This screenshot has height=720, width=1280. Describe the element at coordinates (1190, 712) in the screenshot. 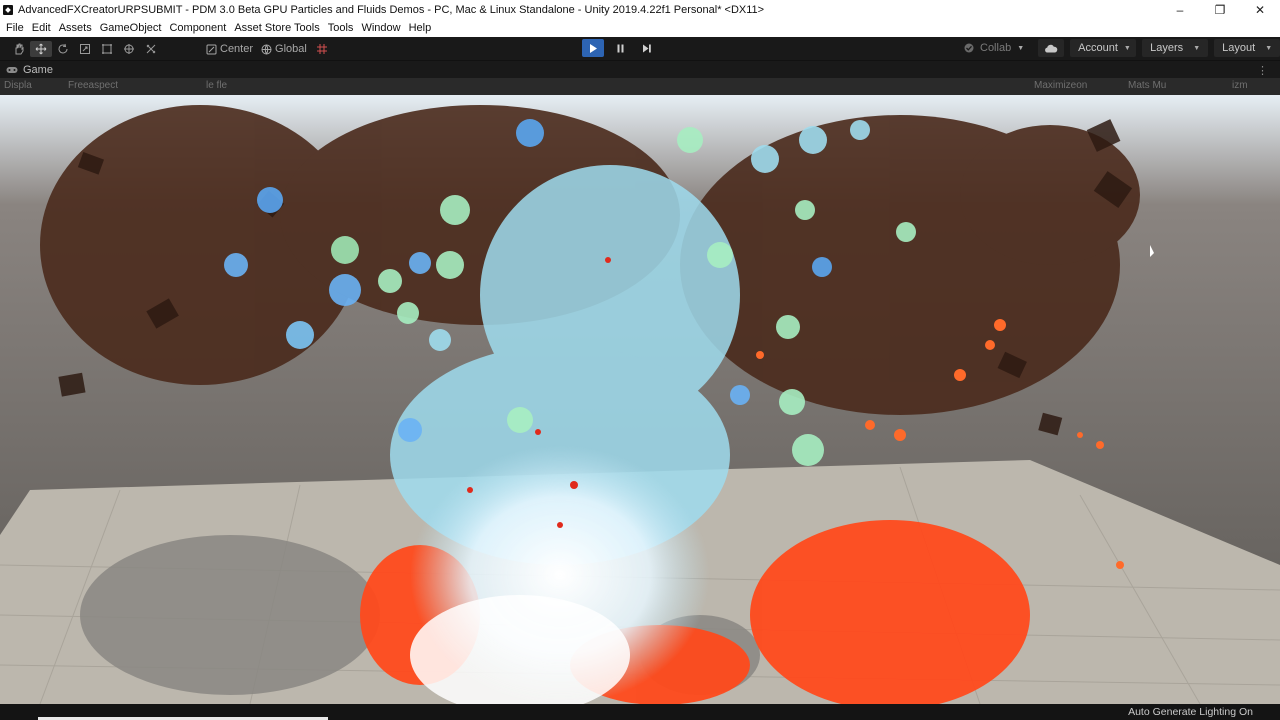

I see `status-message: Auto Generate Lighting On` at that location.